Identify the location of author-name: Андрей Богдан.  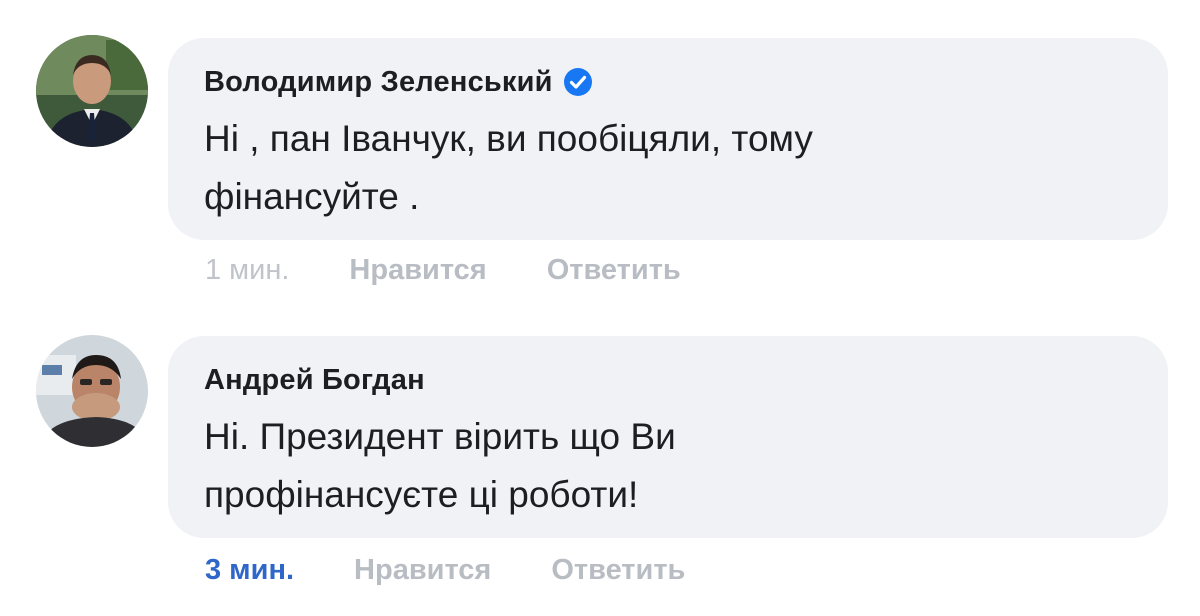
(314, 380).